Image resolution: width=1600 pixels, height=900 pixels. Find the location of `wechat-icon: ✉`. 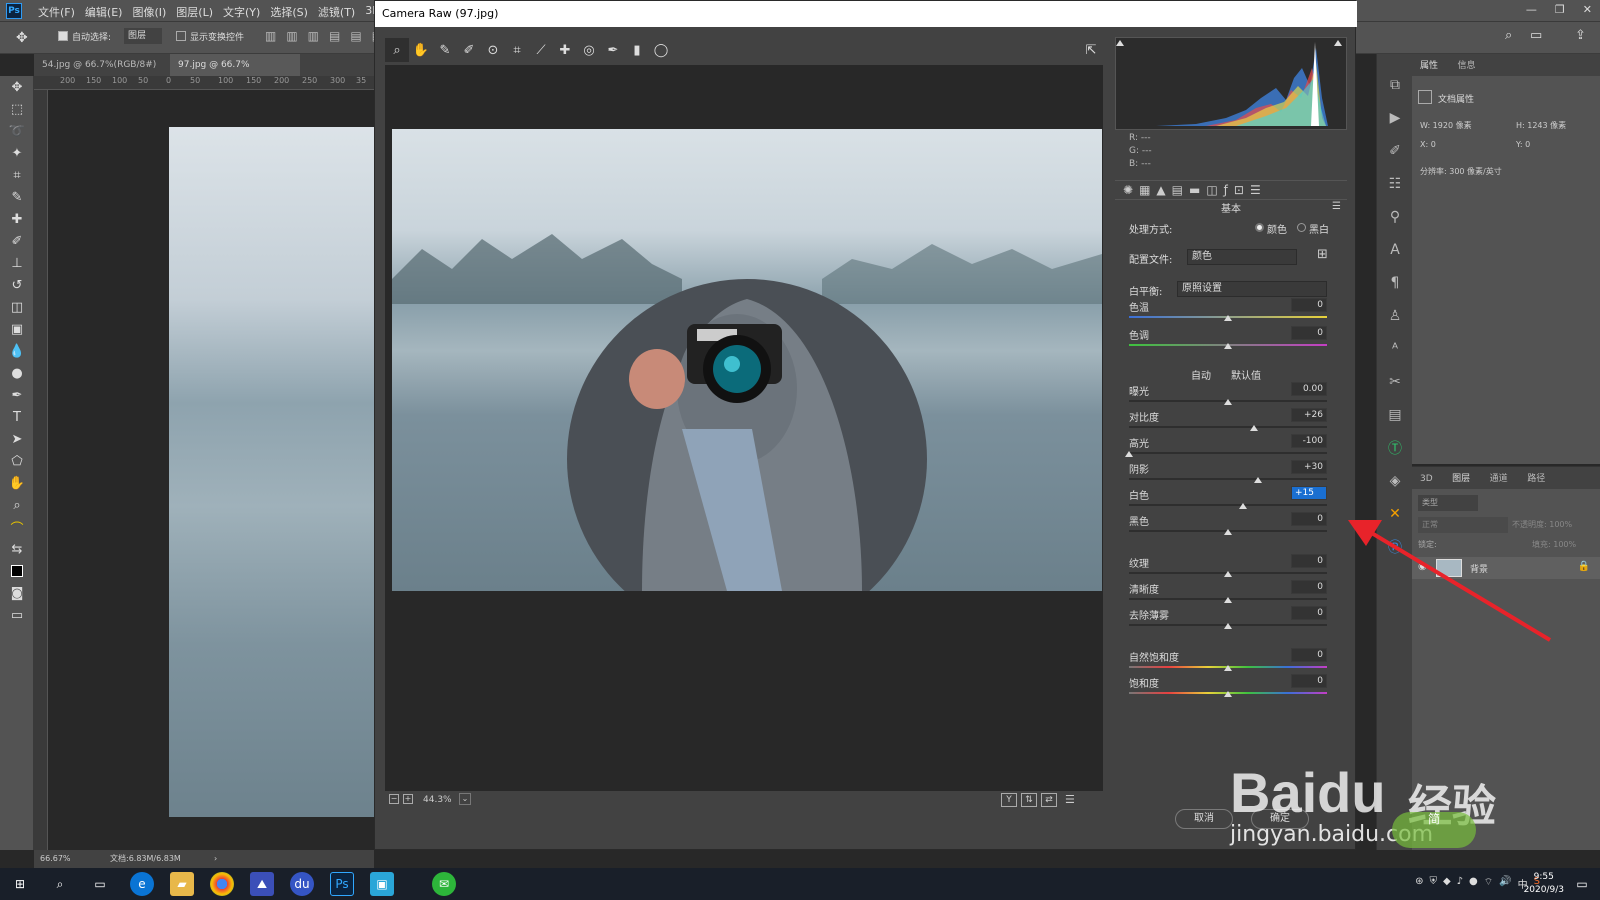

wechat-icon: ✉ is located at coordinates (444, 884).